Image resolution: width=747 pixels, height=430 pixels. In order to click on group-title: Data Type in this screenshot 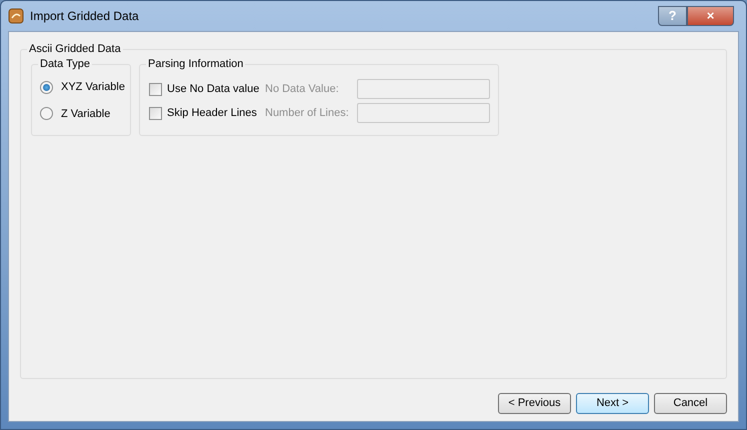, I will do `click(65, 64)`.